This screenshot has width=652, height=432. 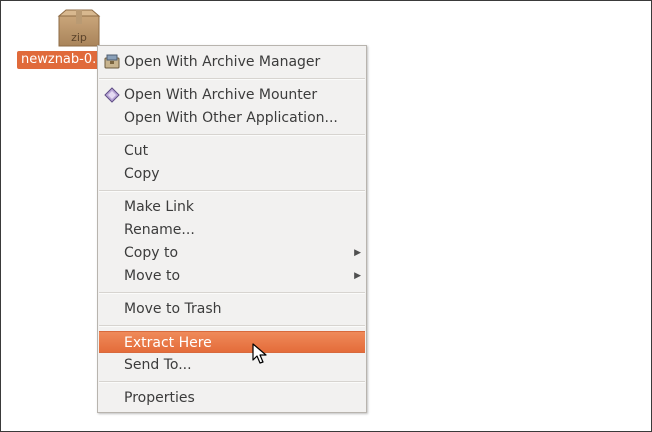 I want to click on menu-item-label: Make Link, so click(x=159, y=207).